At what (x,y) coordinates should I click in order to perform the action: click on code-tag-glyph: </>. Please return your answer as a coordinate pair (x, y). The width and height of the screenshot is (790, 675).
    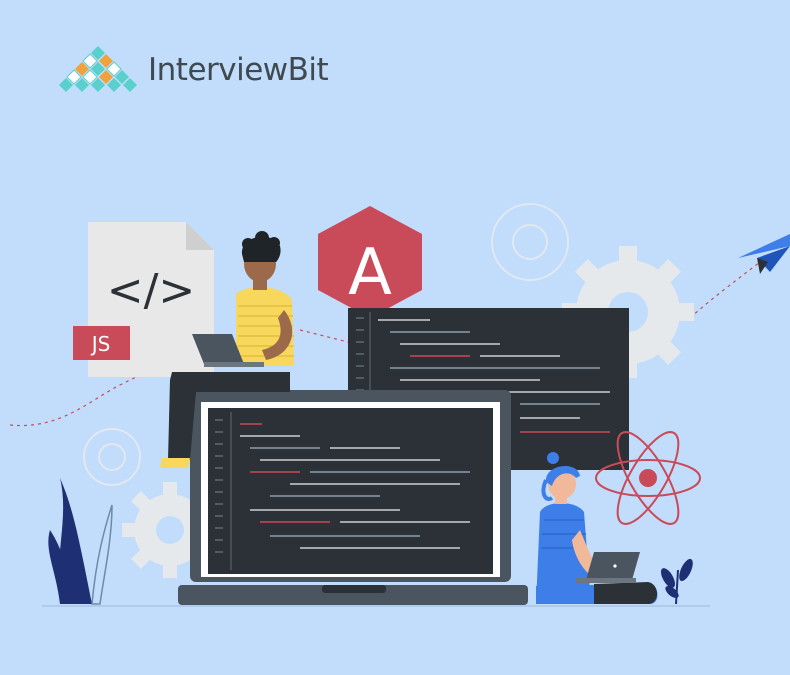
    Looking at the image, I should click on (151, 290).